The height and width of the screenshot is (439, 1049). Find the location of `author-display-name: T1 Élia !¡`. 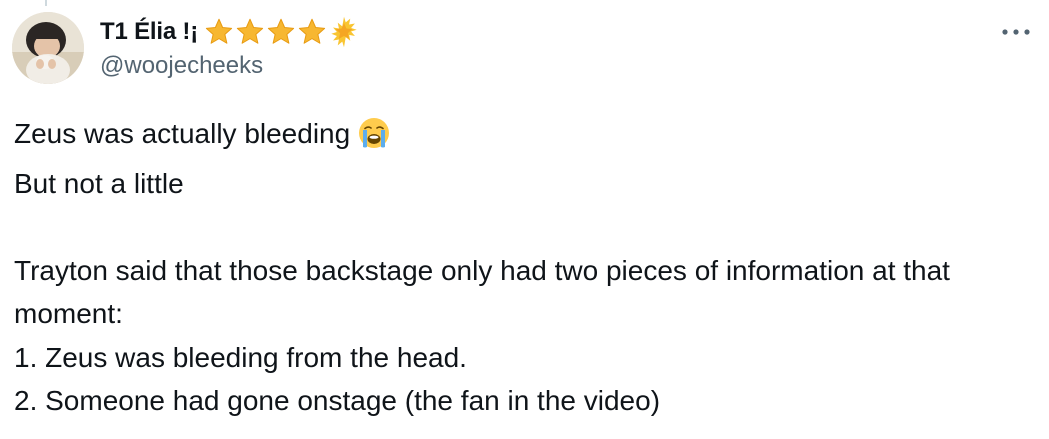

author-display-name: T1 Élia !¡ is located at coordinates (149, 32).